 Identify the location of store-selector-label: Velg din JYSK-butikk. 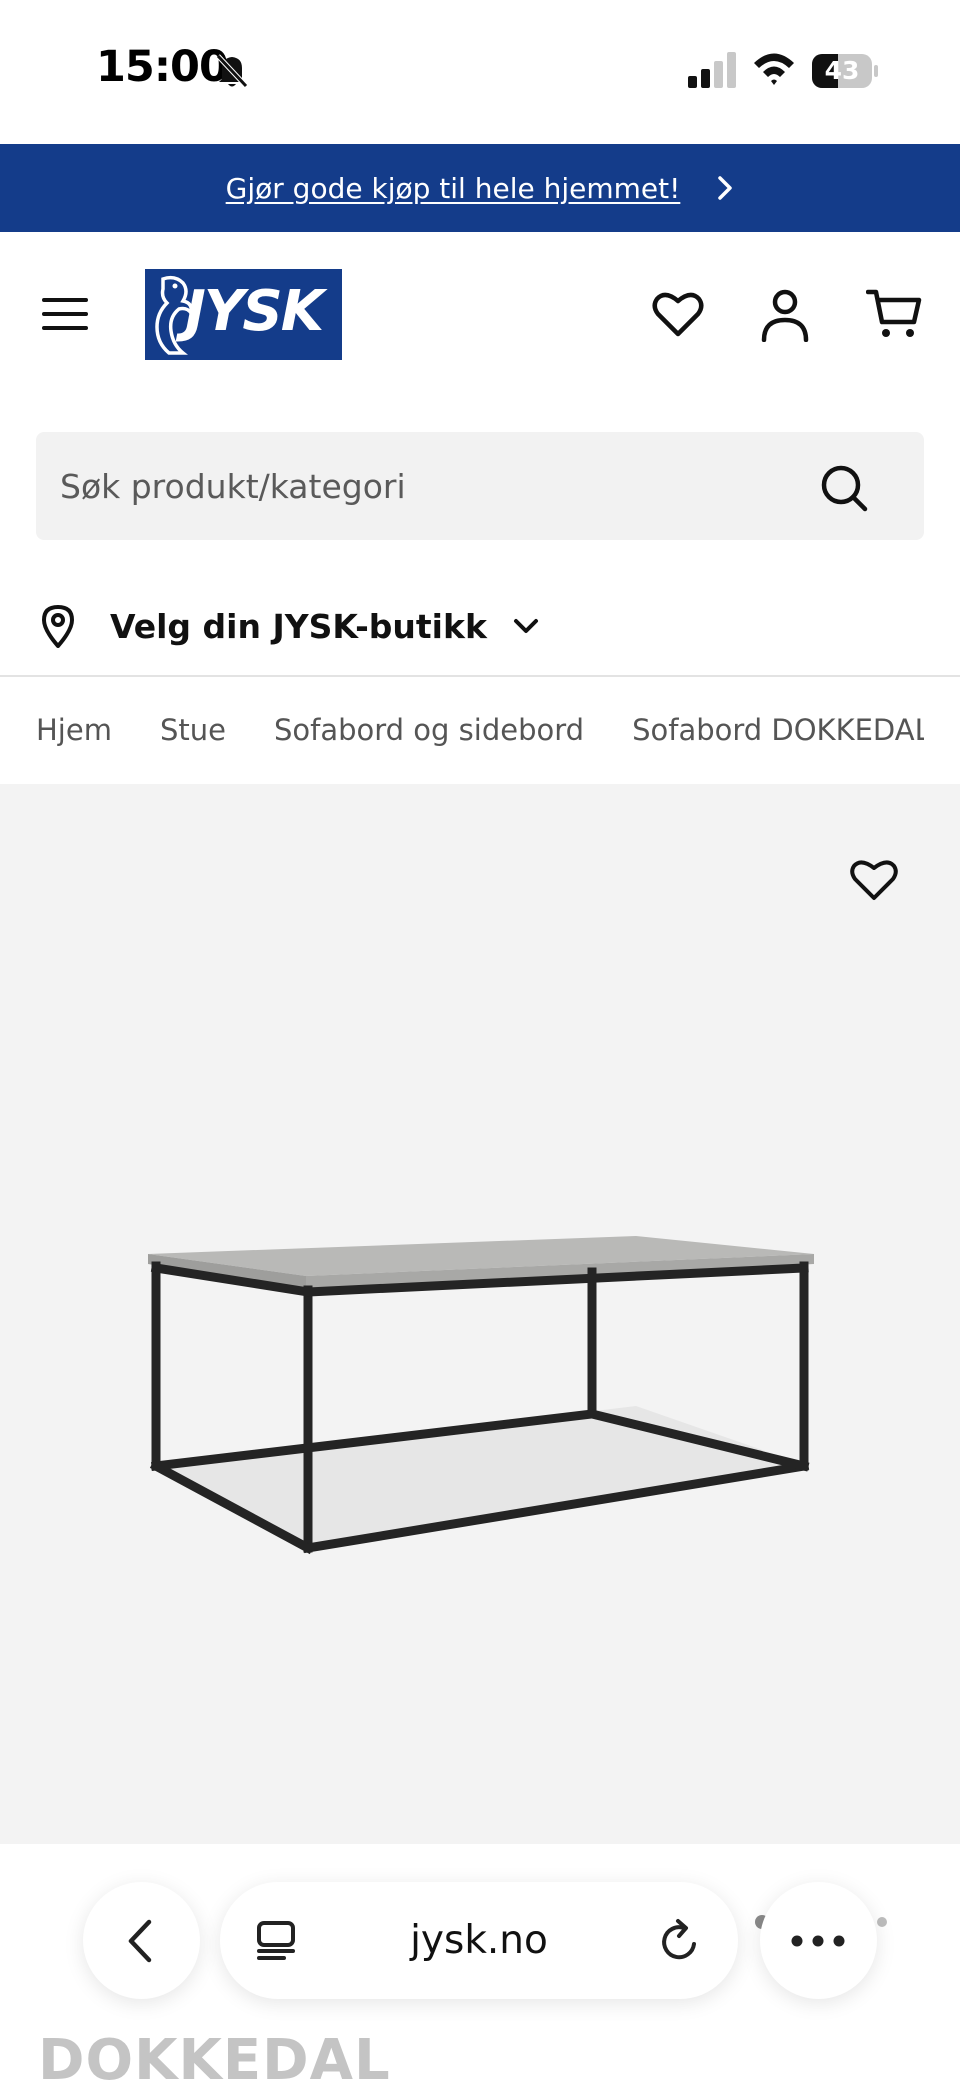
(298, 626).